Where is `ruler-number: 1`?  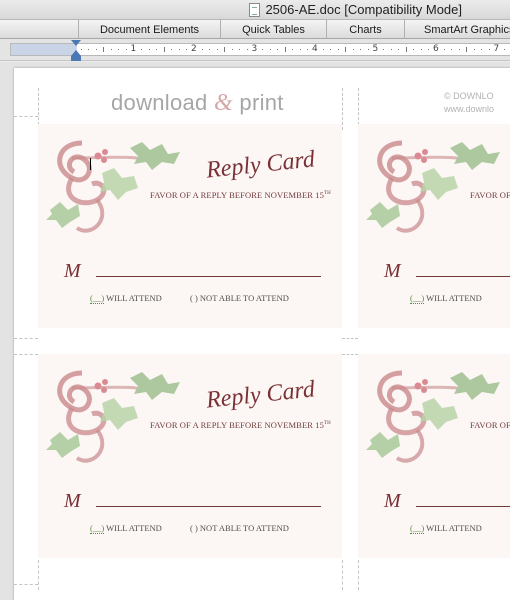
ruler-number: 1 is located at coordinates (133, 49).